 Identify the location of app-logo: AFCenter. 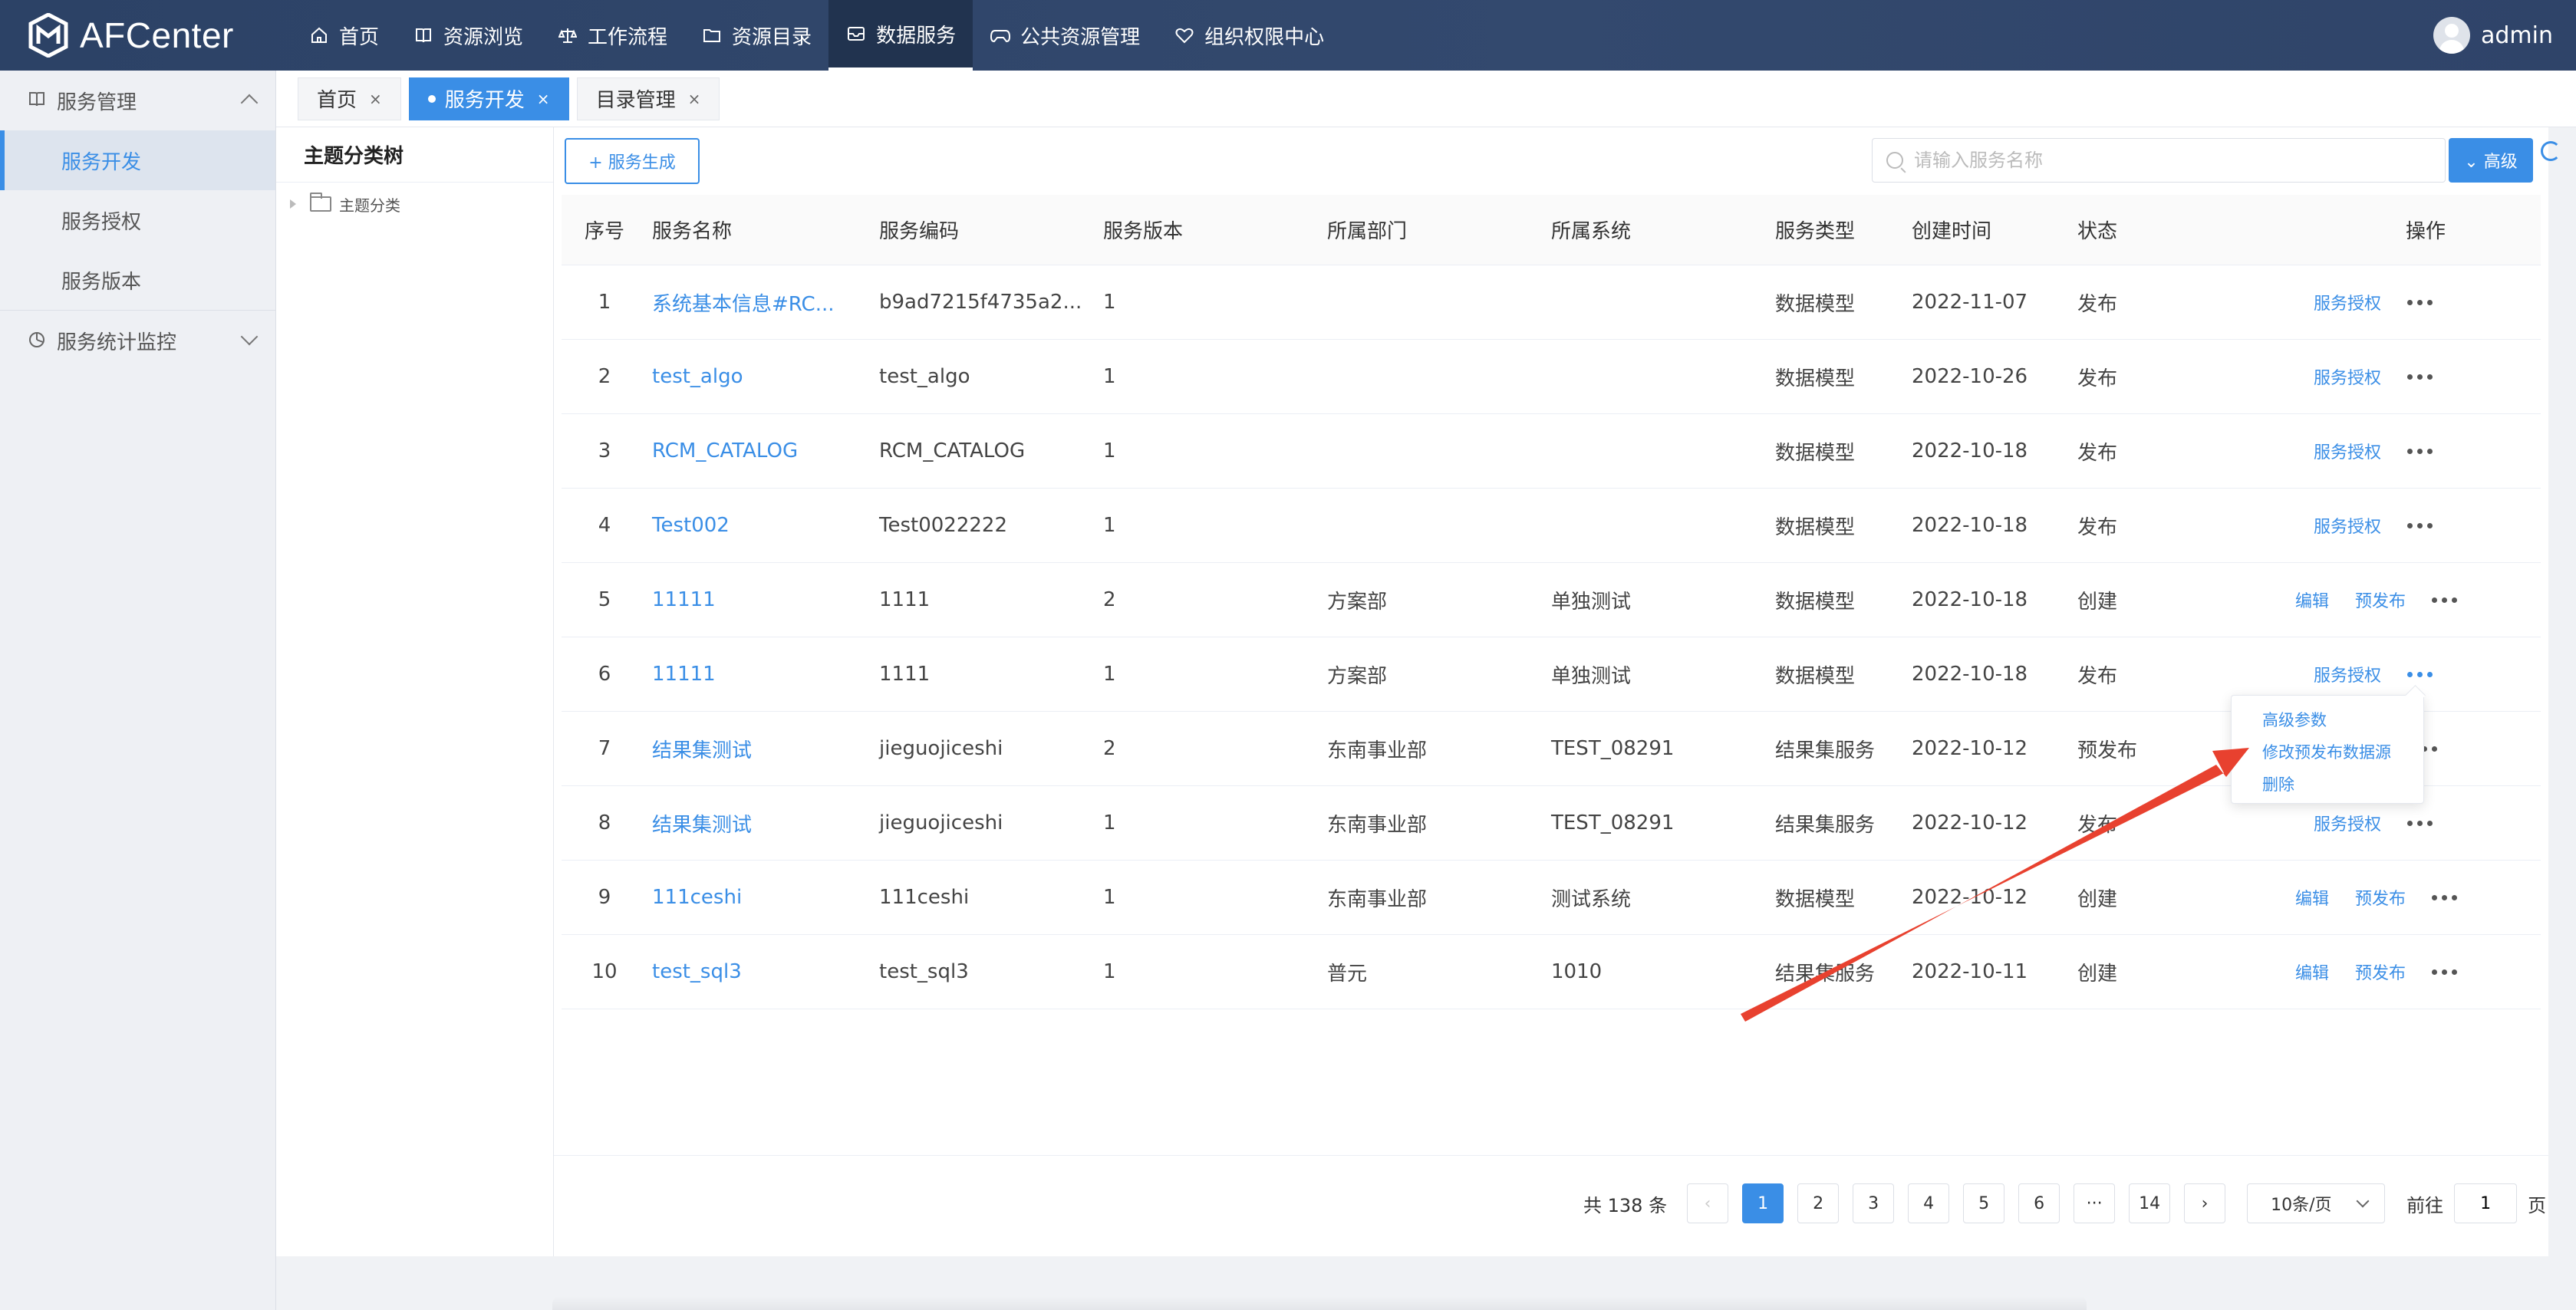
(146, 35).